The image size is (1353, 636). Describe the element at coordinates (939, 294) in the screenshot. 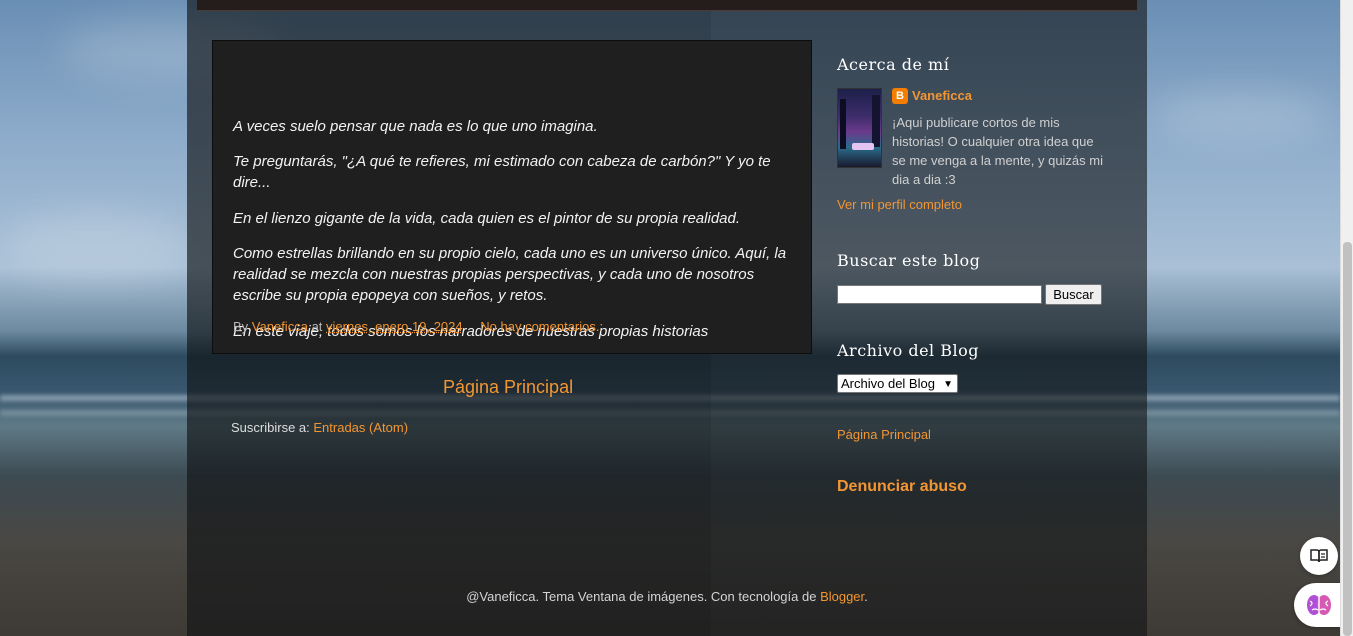

I see `search-input` at that location.